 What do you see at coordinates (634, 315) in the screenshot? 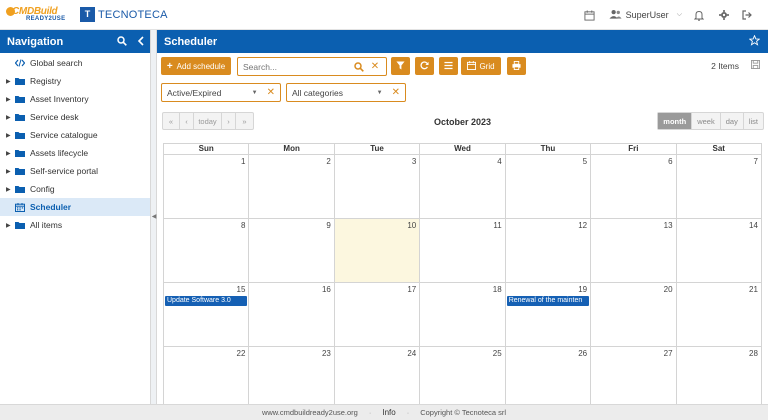
I see `calendar-day-cell: 20` at bounding box center [634, 315].